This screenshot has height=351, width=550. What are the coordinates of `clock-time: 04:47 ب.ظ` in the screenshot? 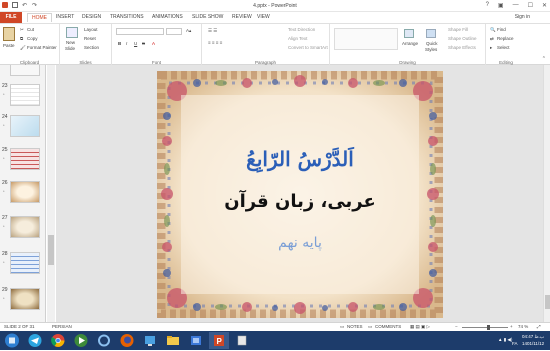 It's located at (533, 337).